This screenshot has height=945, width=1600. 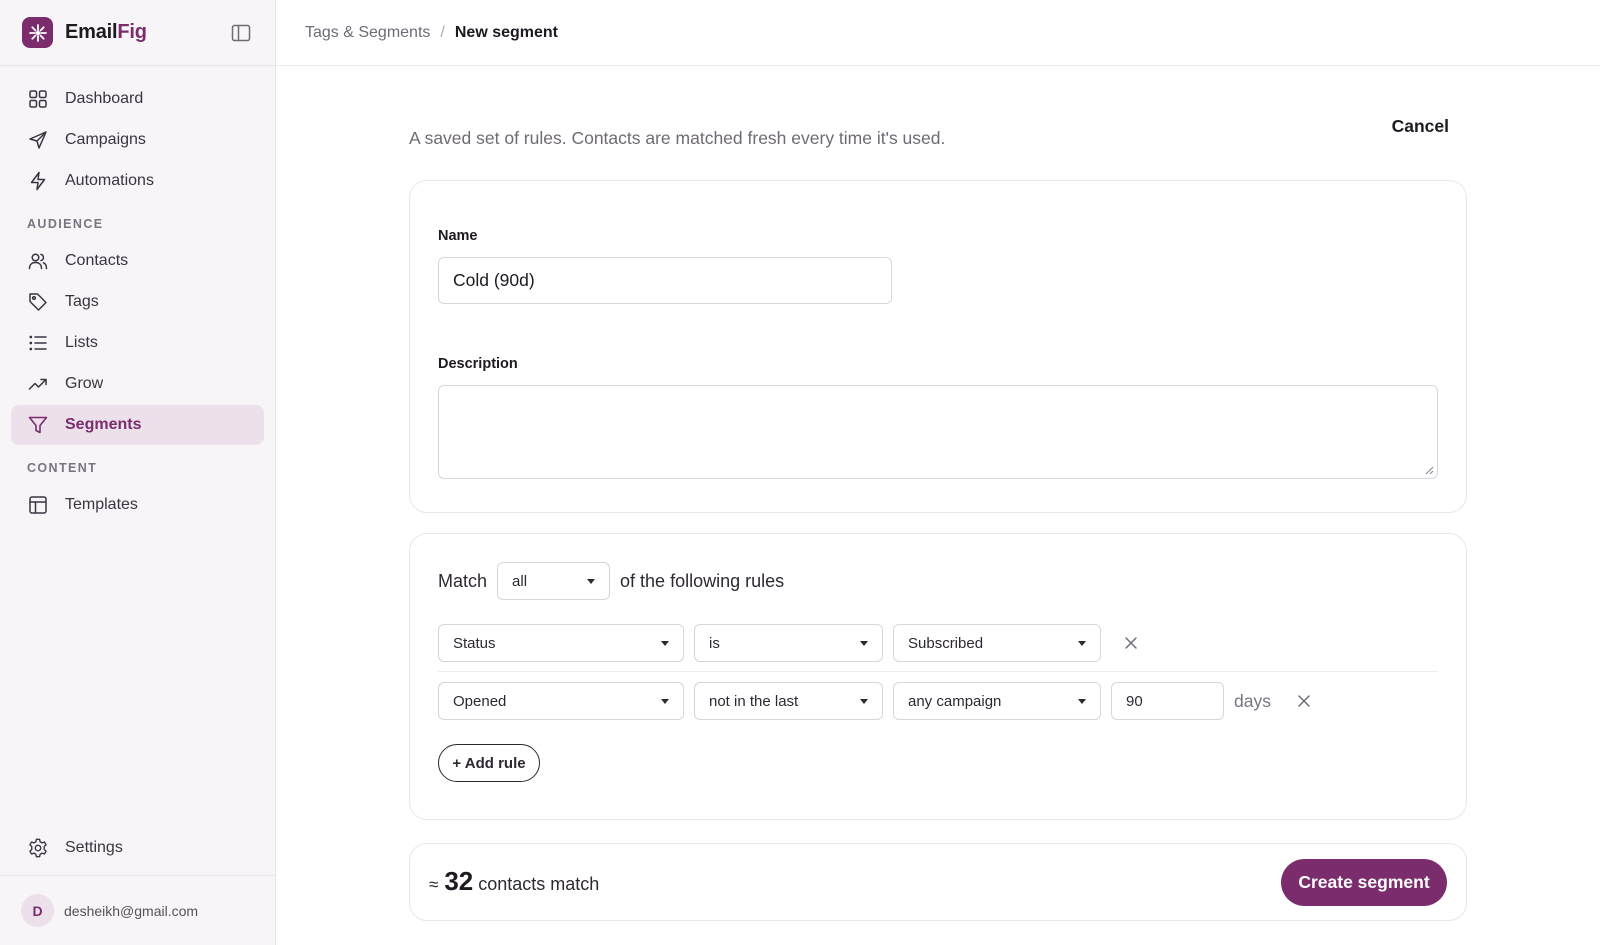 What do you see at coordinates (94, 847) in the screenshot?
I see `sidebar-item-label: Settings` at bounding box center [94, 847].